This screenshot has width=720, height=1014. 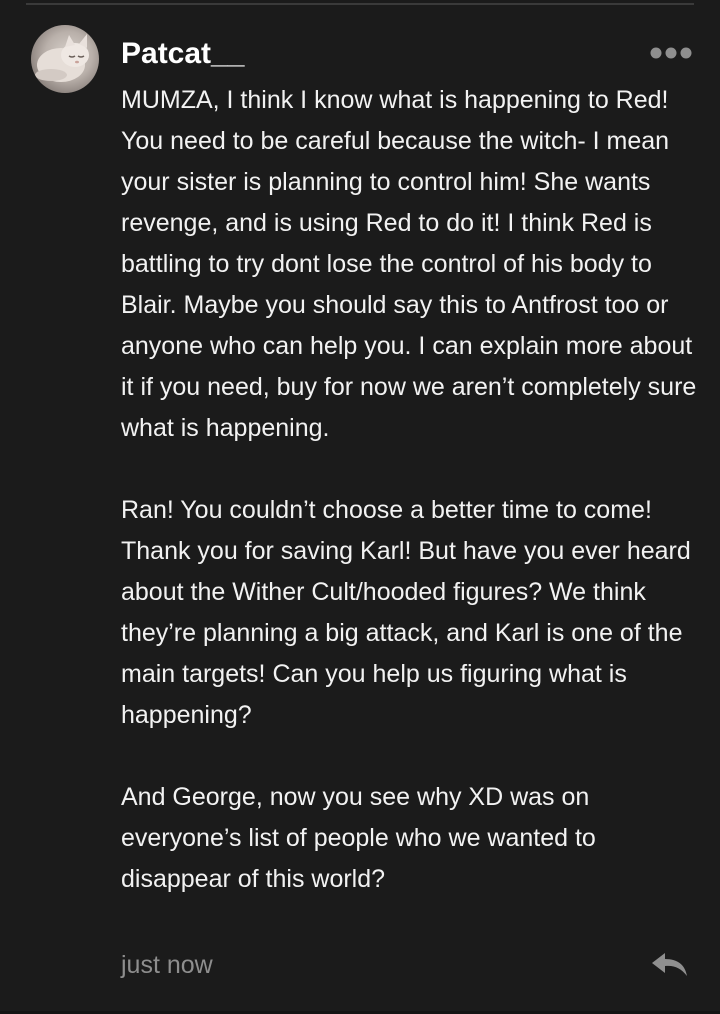 I want to click on more-options-icon, so click(x=671, y=53).